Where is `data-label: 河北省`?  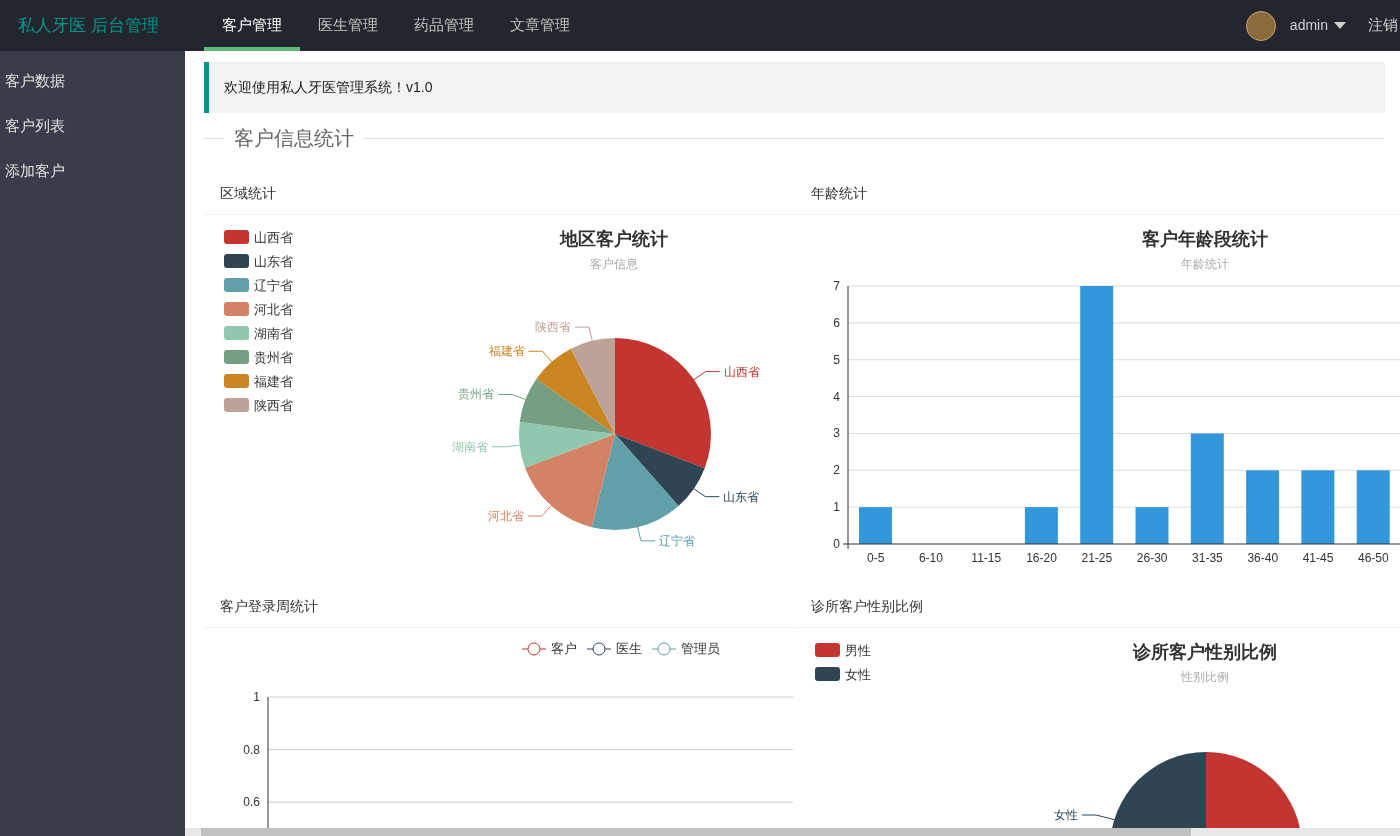 data-label: 河北省 is located at coordinates (505, 516).